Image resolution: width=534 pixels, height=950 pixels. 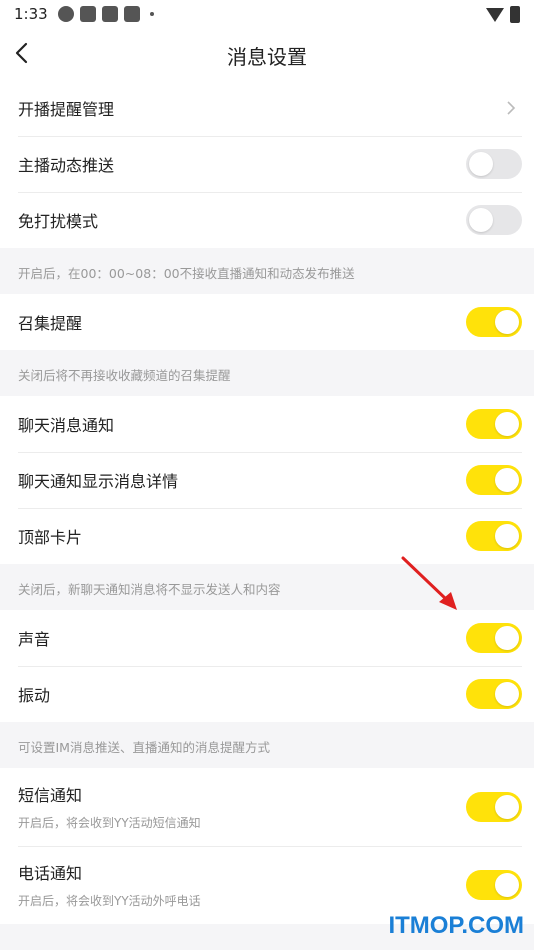 I want to click on phone-notification-toggle, so click(x=494, y=885).